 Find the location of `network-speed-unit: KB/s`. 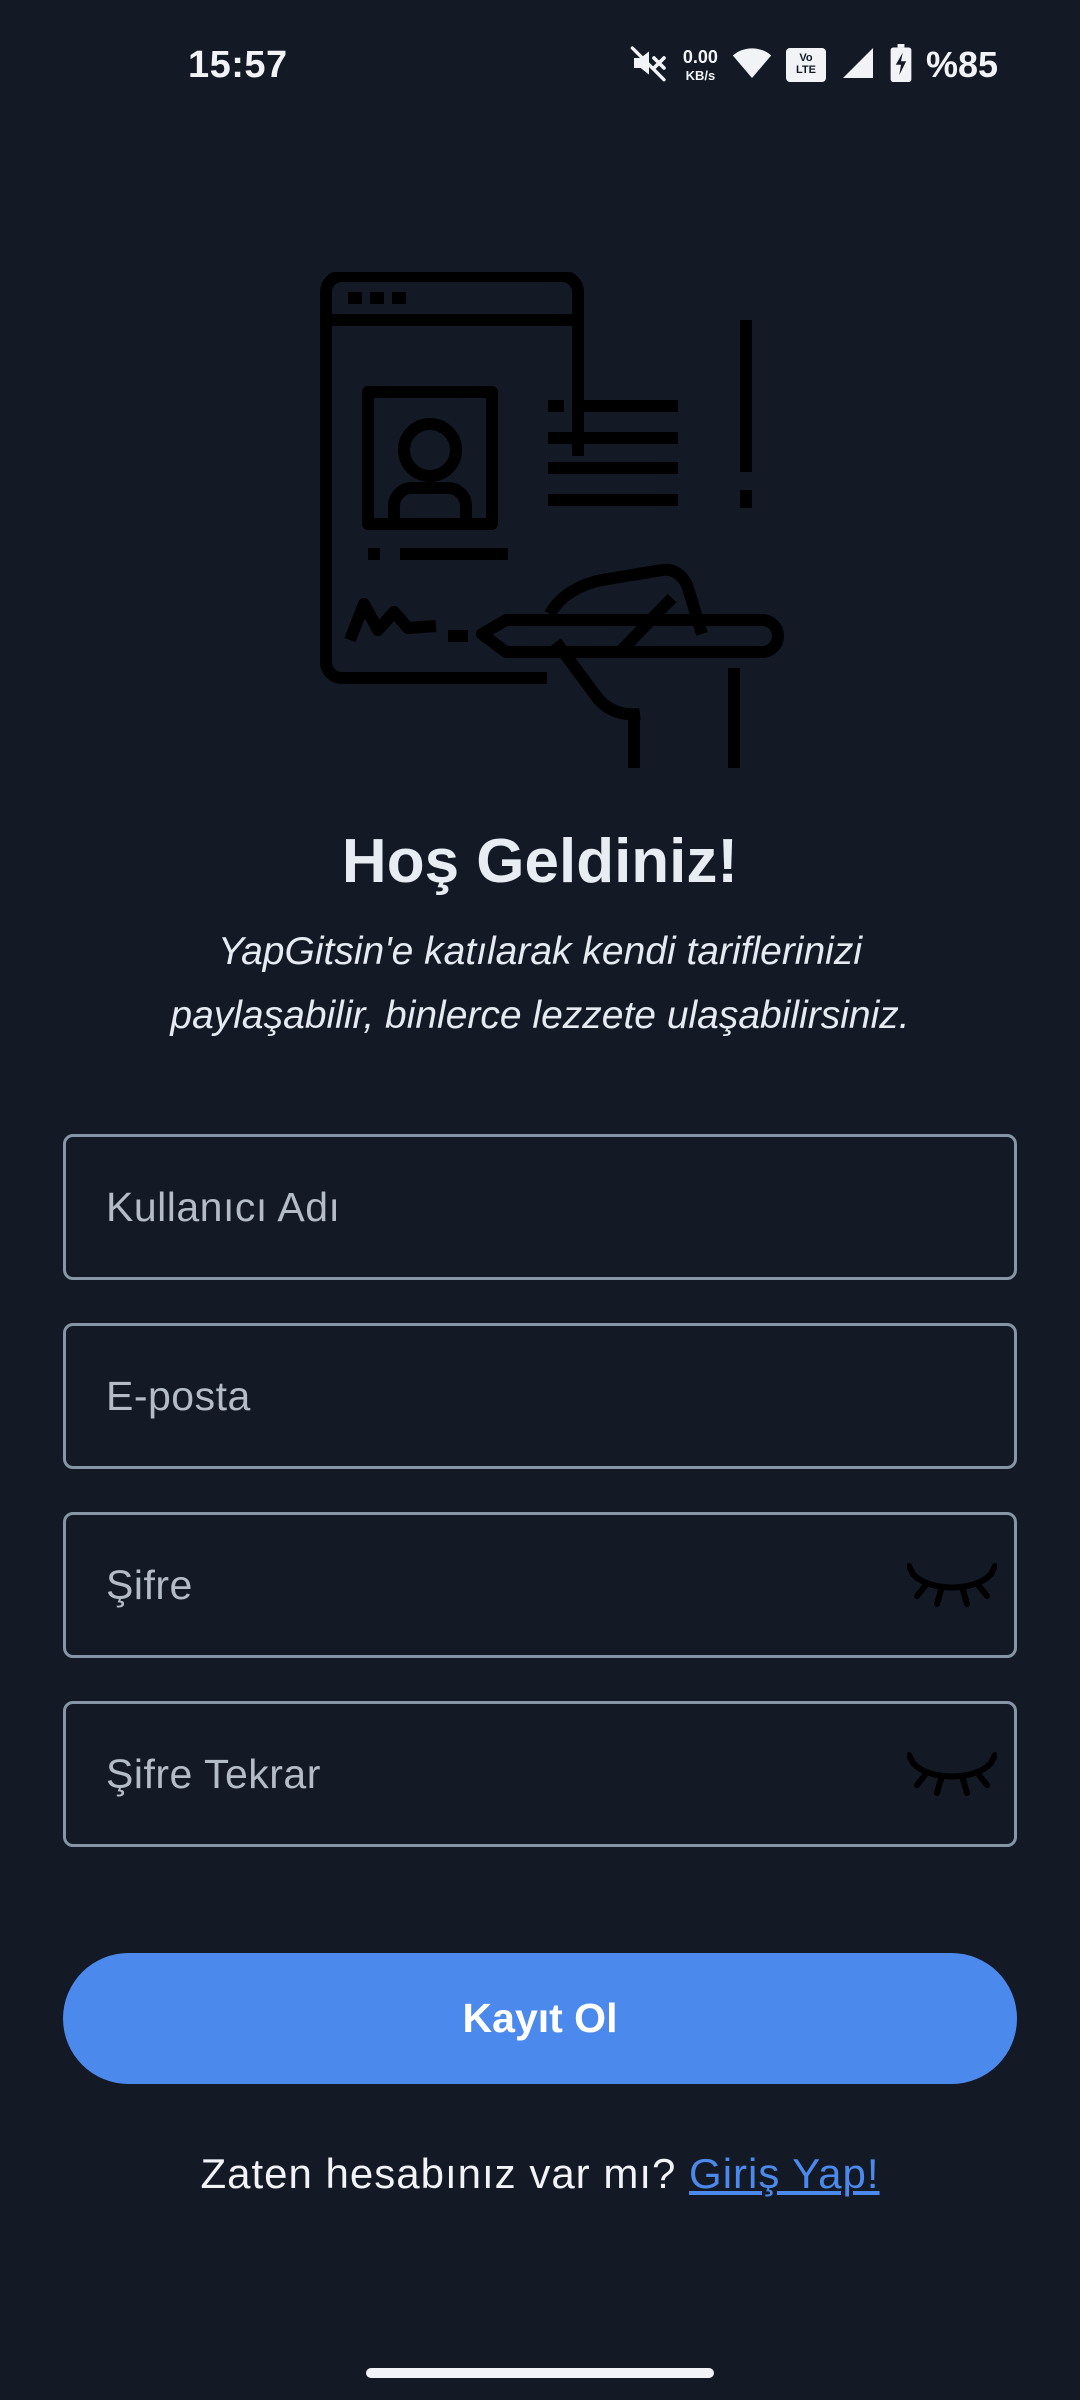

network-speed-unit: KB/s is located at coordinates (700, 75).